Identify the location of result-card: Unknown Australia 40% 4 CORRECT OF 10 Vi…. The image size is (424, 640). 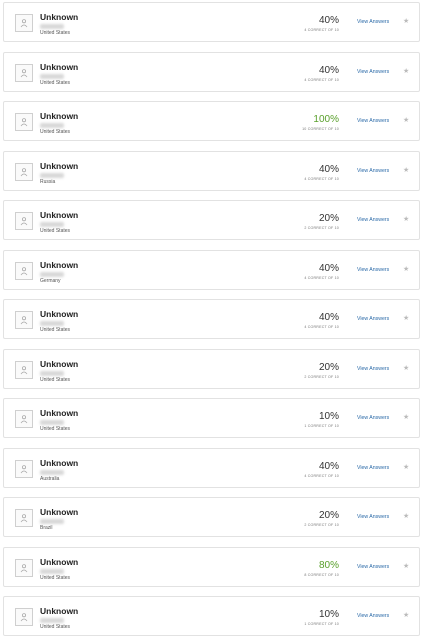
(211, 468).